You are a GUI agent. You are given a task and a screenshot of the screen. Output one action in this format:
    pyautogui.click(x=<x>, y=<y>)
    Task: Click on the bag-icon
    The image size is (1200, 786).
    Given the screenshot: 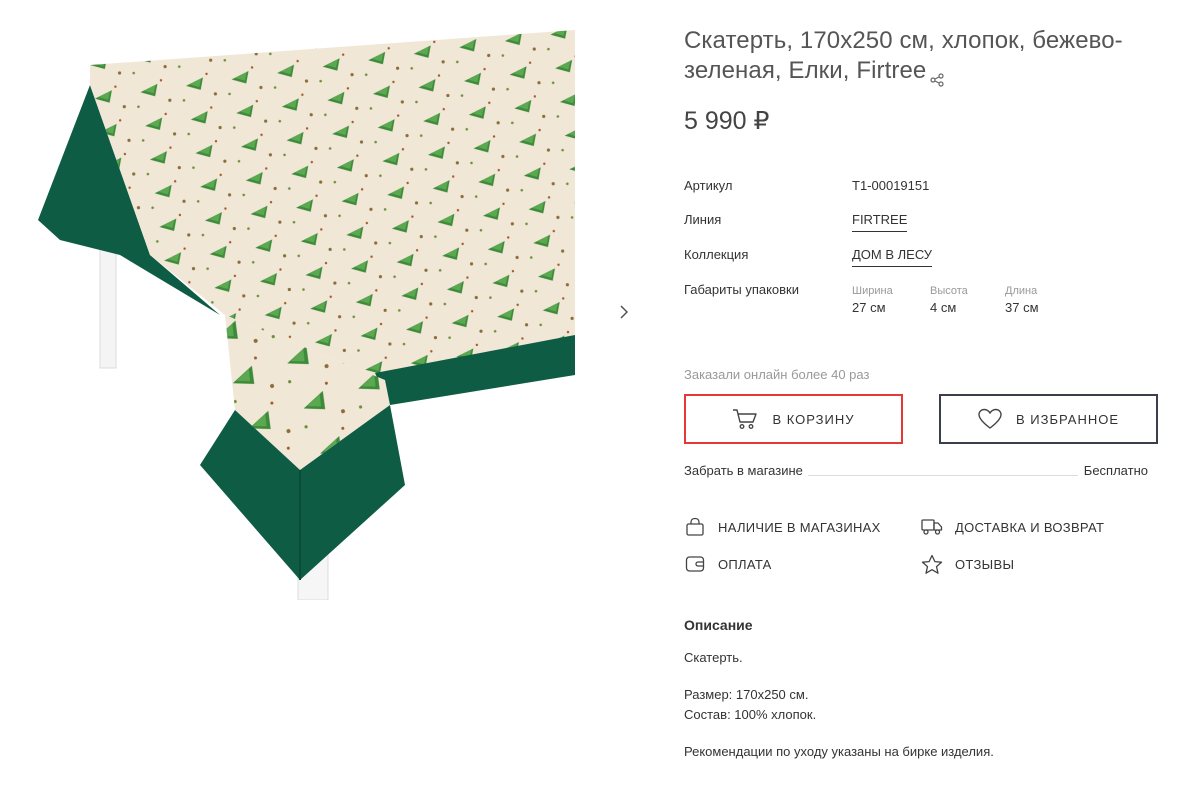 What is the action you would take?
    pyautogui.click(x=695, y=527)
    